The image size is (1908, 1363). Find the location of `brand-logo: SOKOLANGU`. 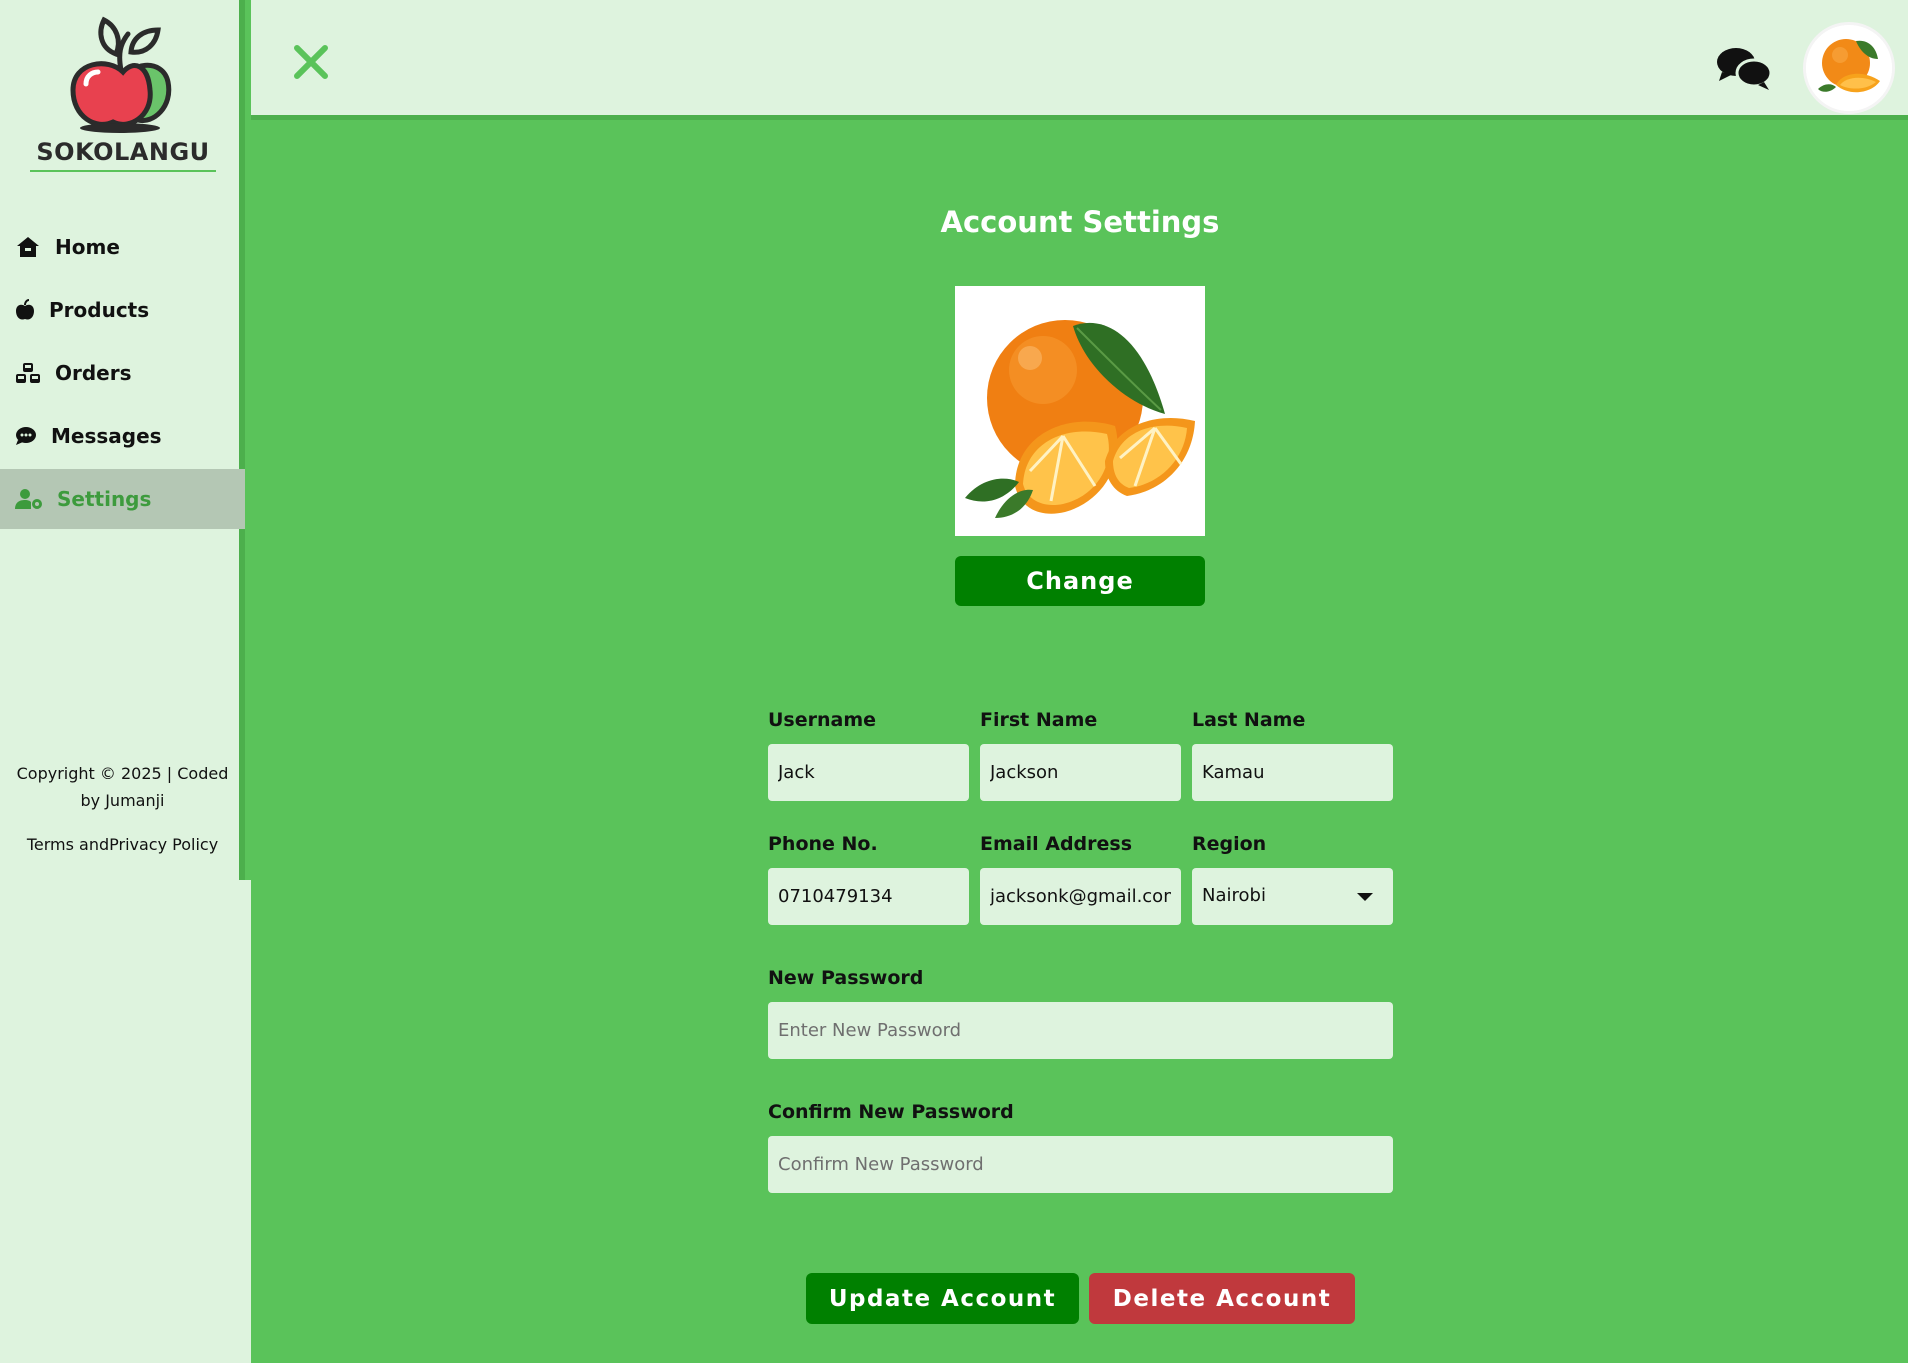

brand-logo: SOKOLANGU is located at coordinates (123, 93).